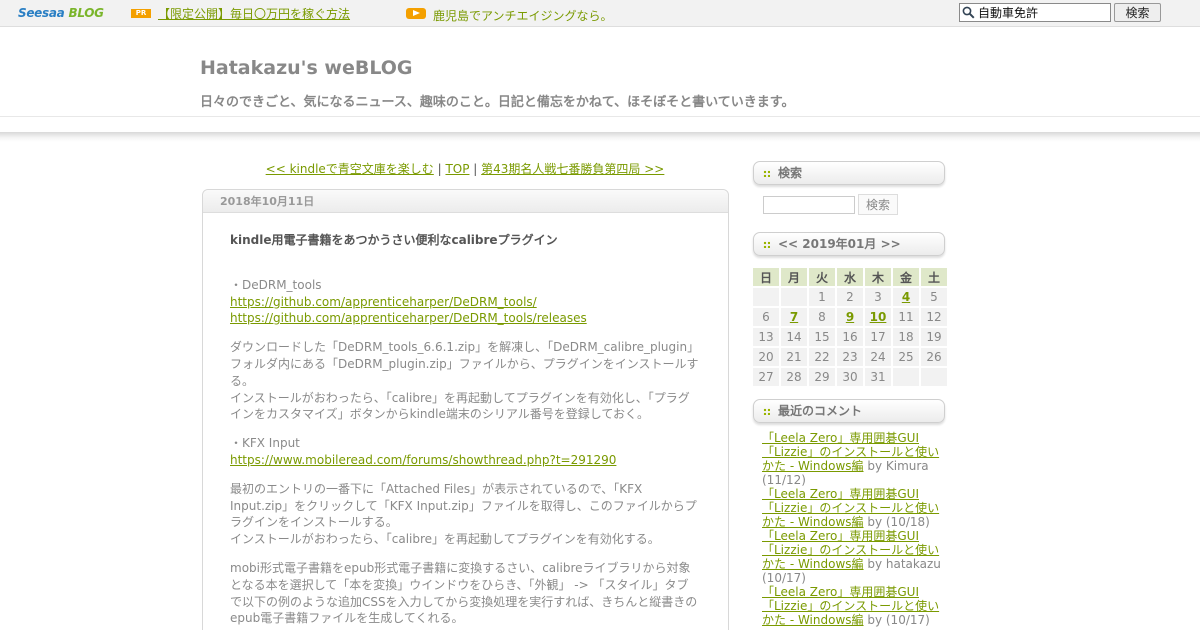 The image size is (1200, 630). I want to click on comment-author-date: by (10/17), so click(896, 620).